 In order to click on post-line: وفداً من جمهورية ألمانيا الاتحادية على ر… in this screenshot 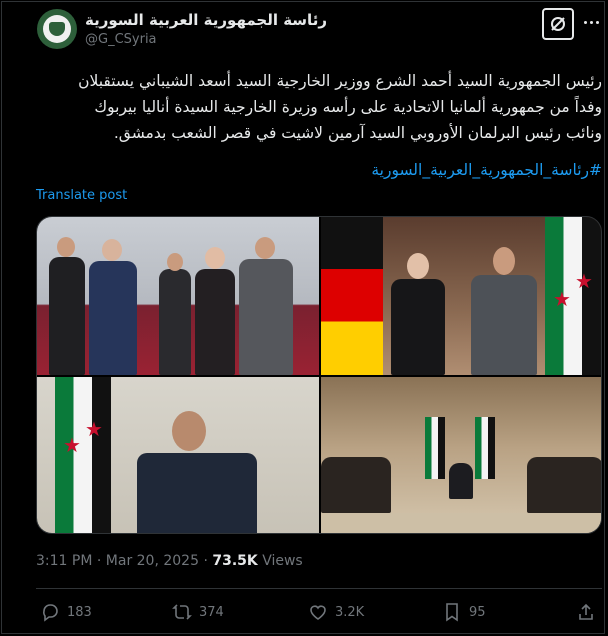, I will do `click(348, 107)`.